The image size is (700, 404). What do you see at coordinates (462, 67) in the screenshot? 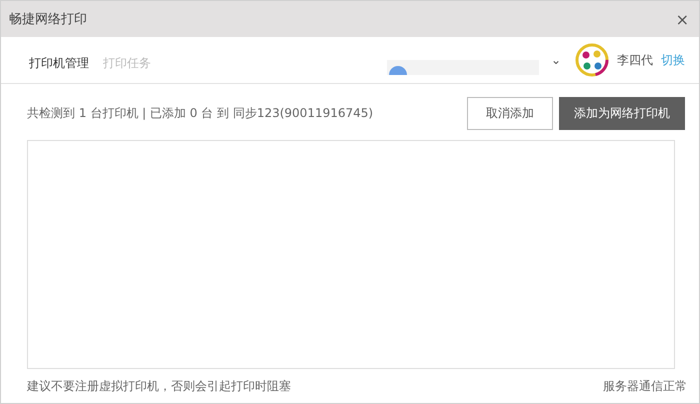
I see `account-dropdown` at bounding box center [462, 67].